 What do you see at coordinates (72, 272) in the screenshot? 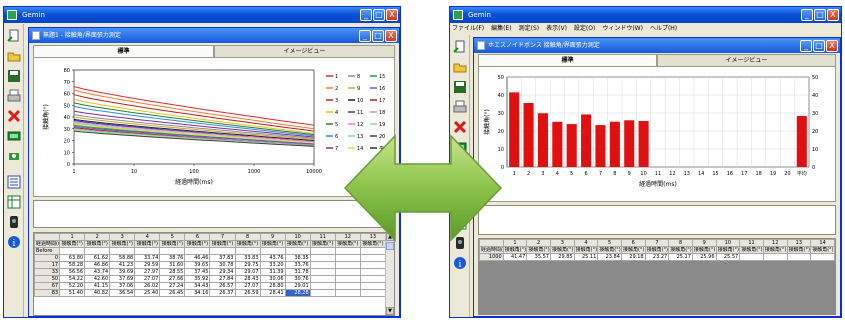
I see `table-cell: 56.56` at bounding box center [72, 272].